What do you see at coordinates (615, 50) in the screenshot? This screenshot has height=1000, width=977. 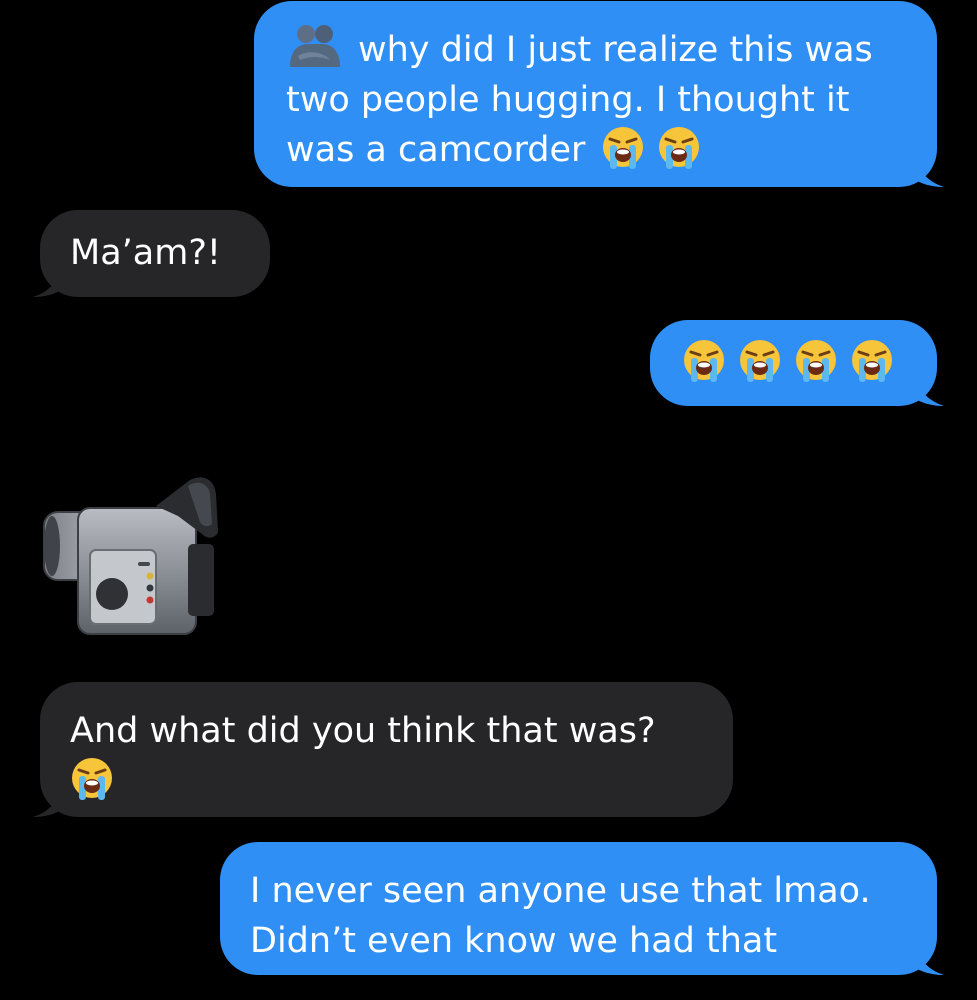 I see `message-text: why did I just realize this was` at bounding box center [615, 50].